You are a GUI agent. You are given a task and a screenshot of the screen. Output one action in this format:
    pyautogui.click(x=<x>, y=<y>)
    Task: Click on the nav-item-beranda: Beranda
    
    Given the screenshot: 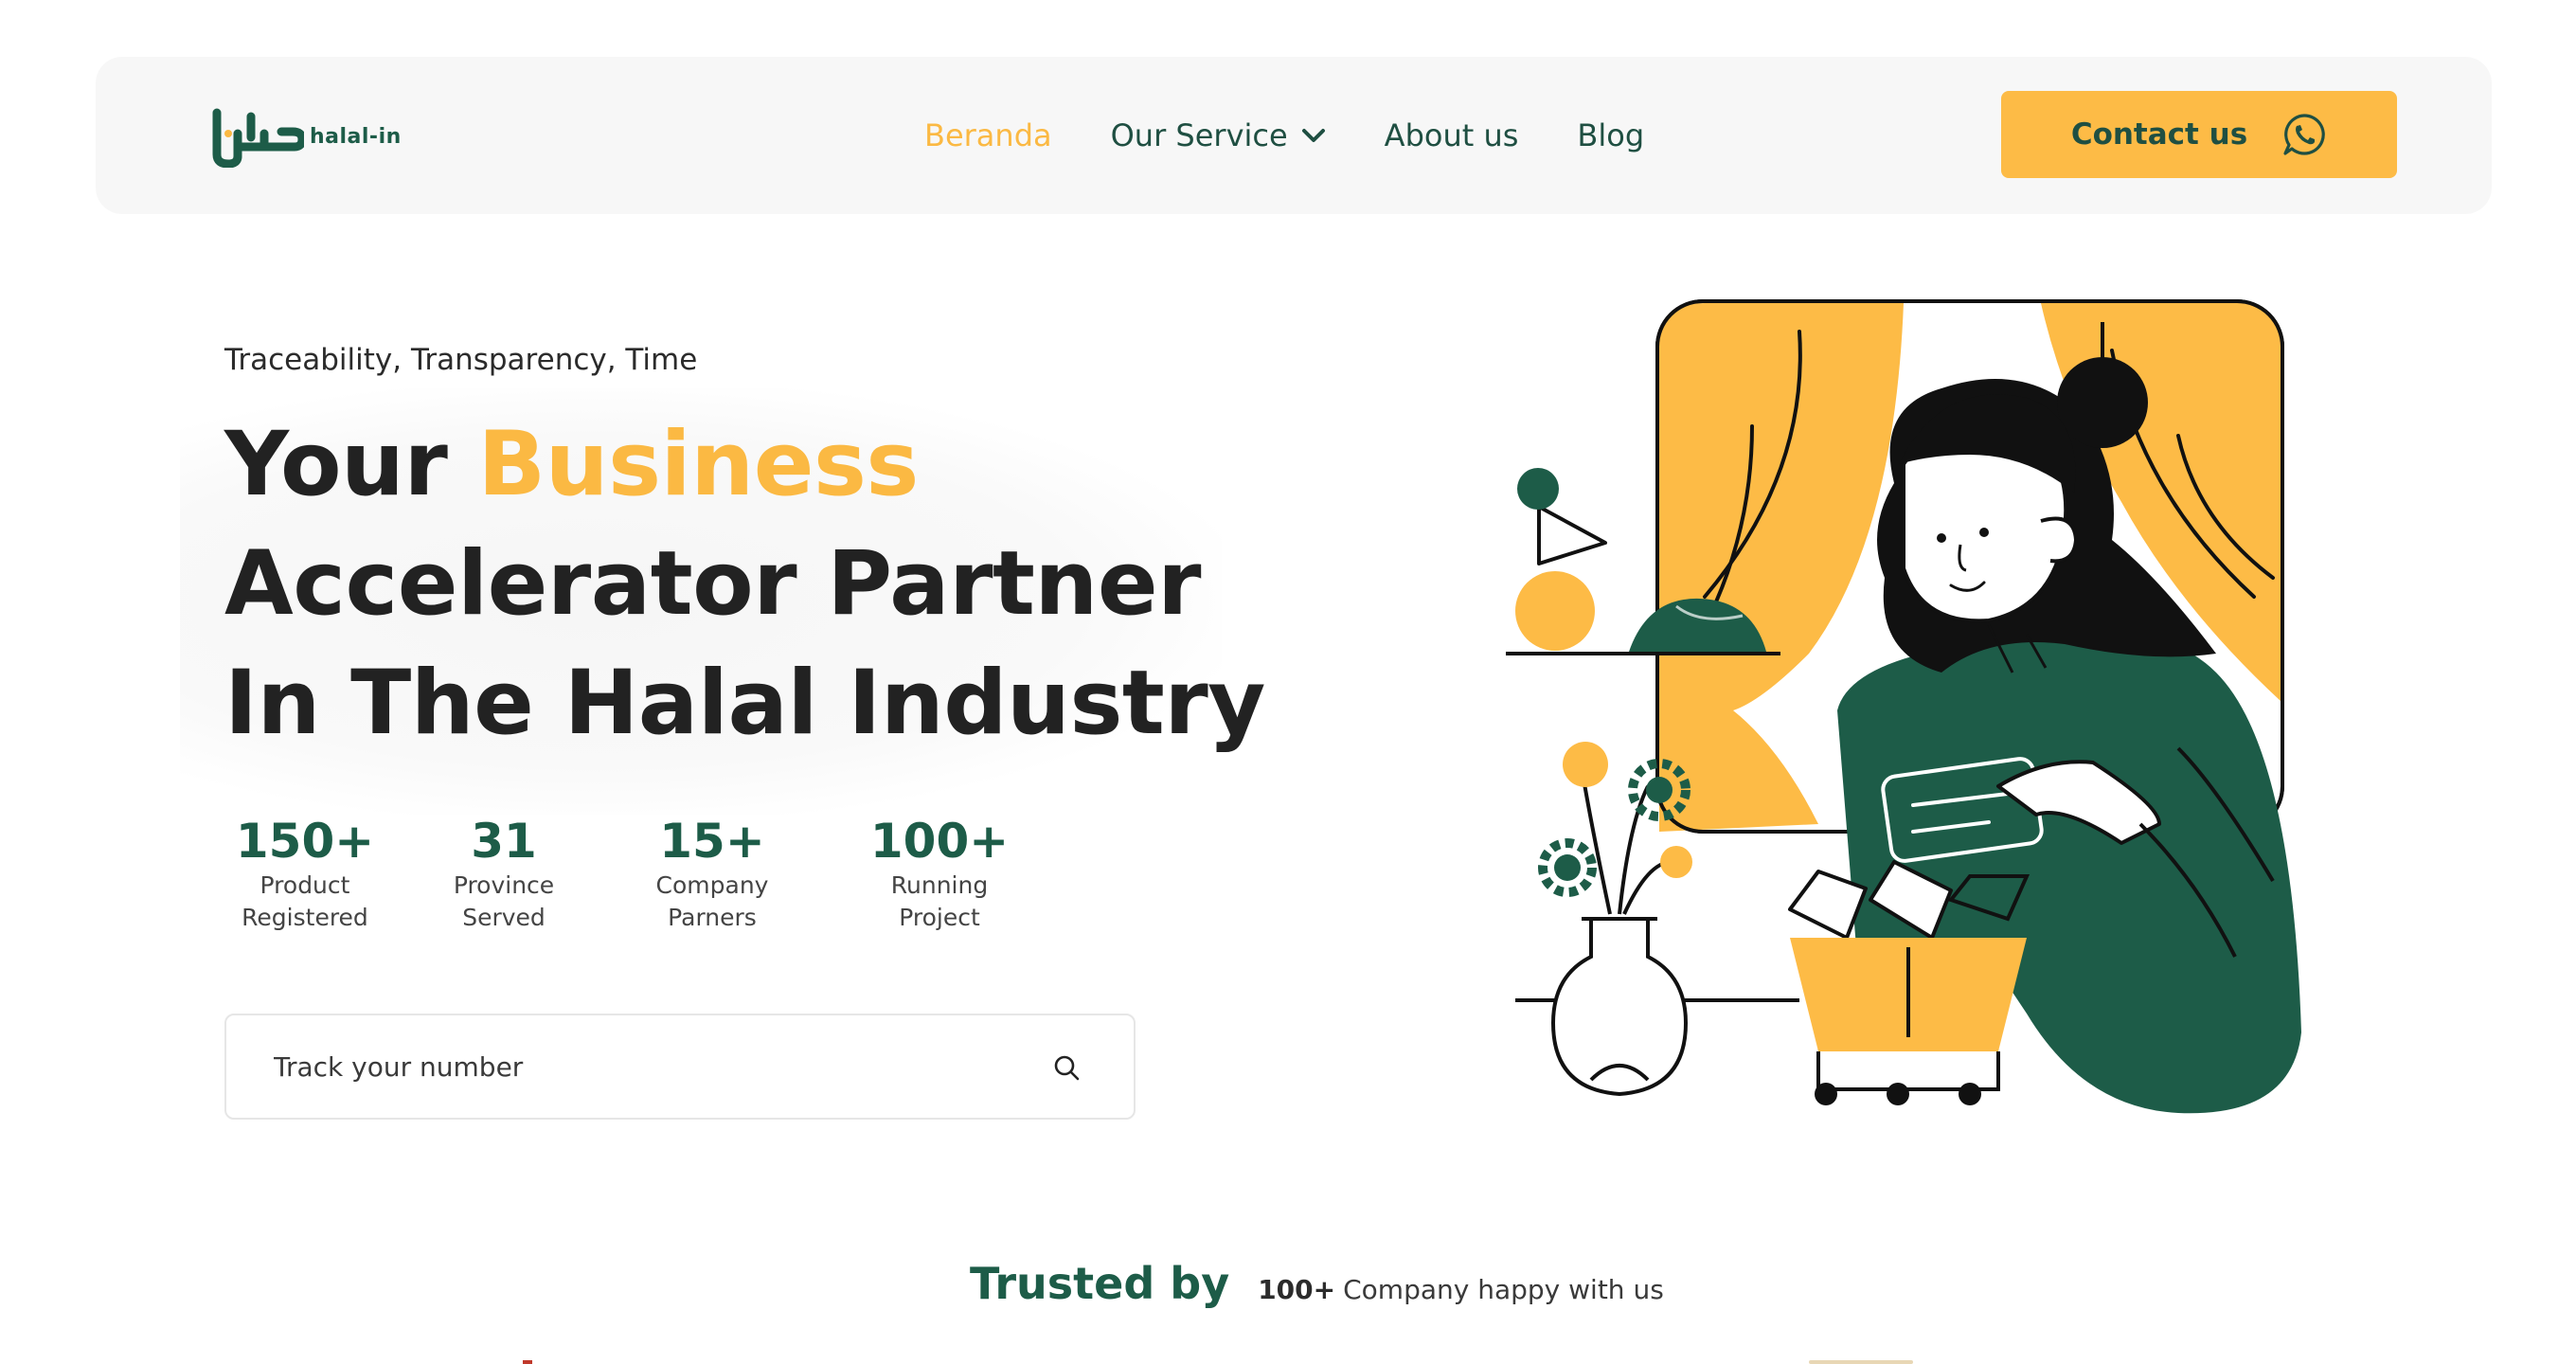 What is the action you would take?
    pyautogui.click(x=988, y=135)
    